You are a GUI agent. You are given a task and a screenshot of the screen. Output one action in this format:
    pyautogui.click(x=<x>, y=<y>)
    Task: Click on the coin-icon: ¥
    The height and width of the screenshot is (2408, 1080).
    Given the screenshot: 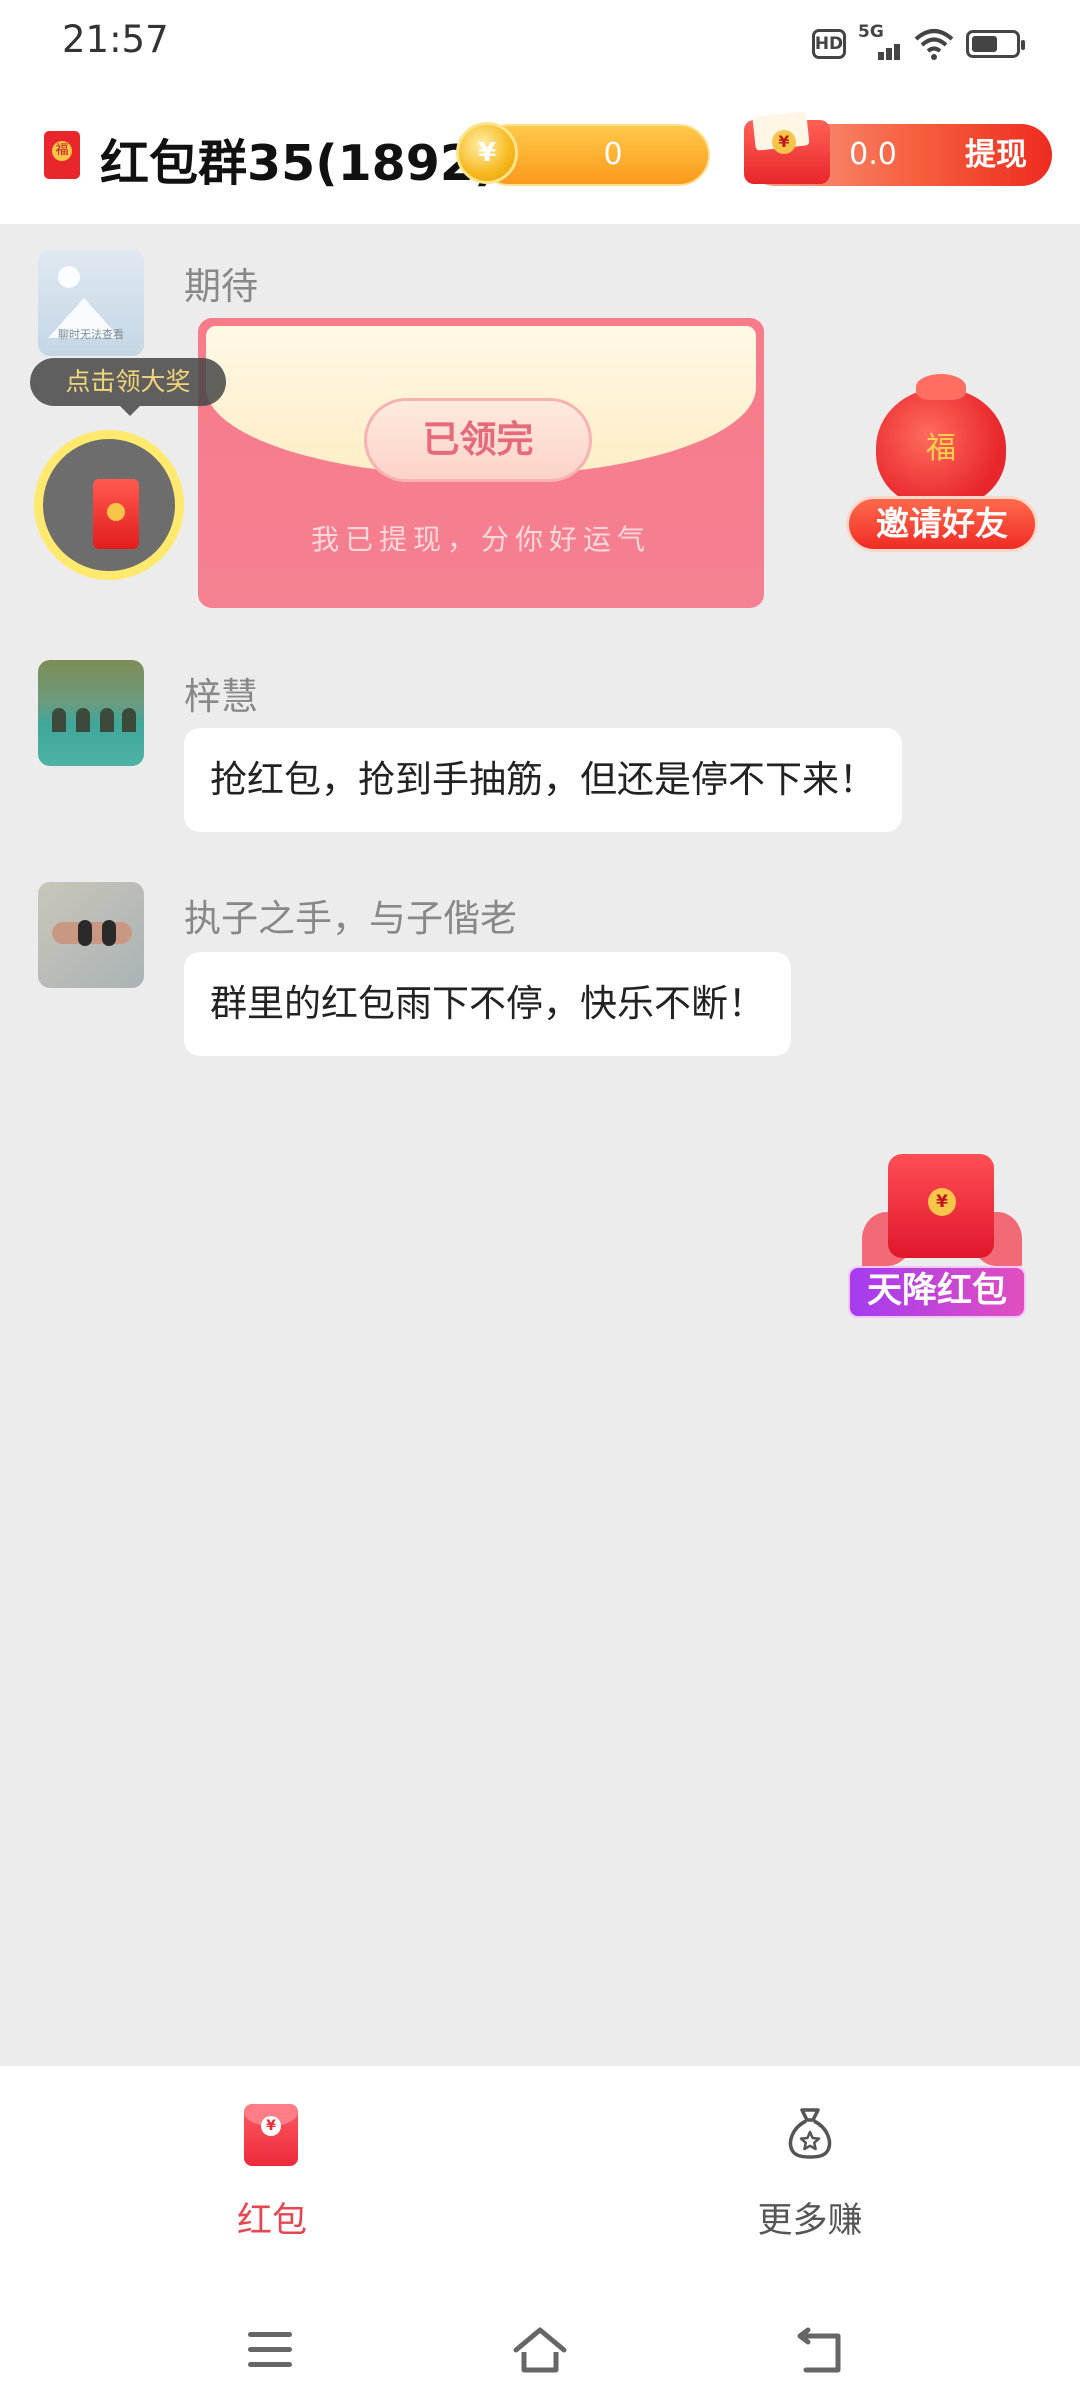 What is the action you would take?
    pyautogui.click(x=487, y=153)
    